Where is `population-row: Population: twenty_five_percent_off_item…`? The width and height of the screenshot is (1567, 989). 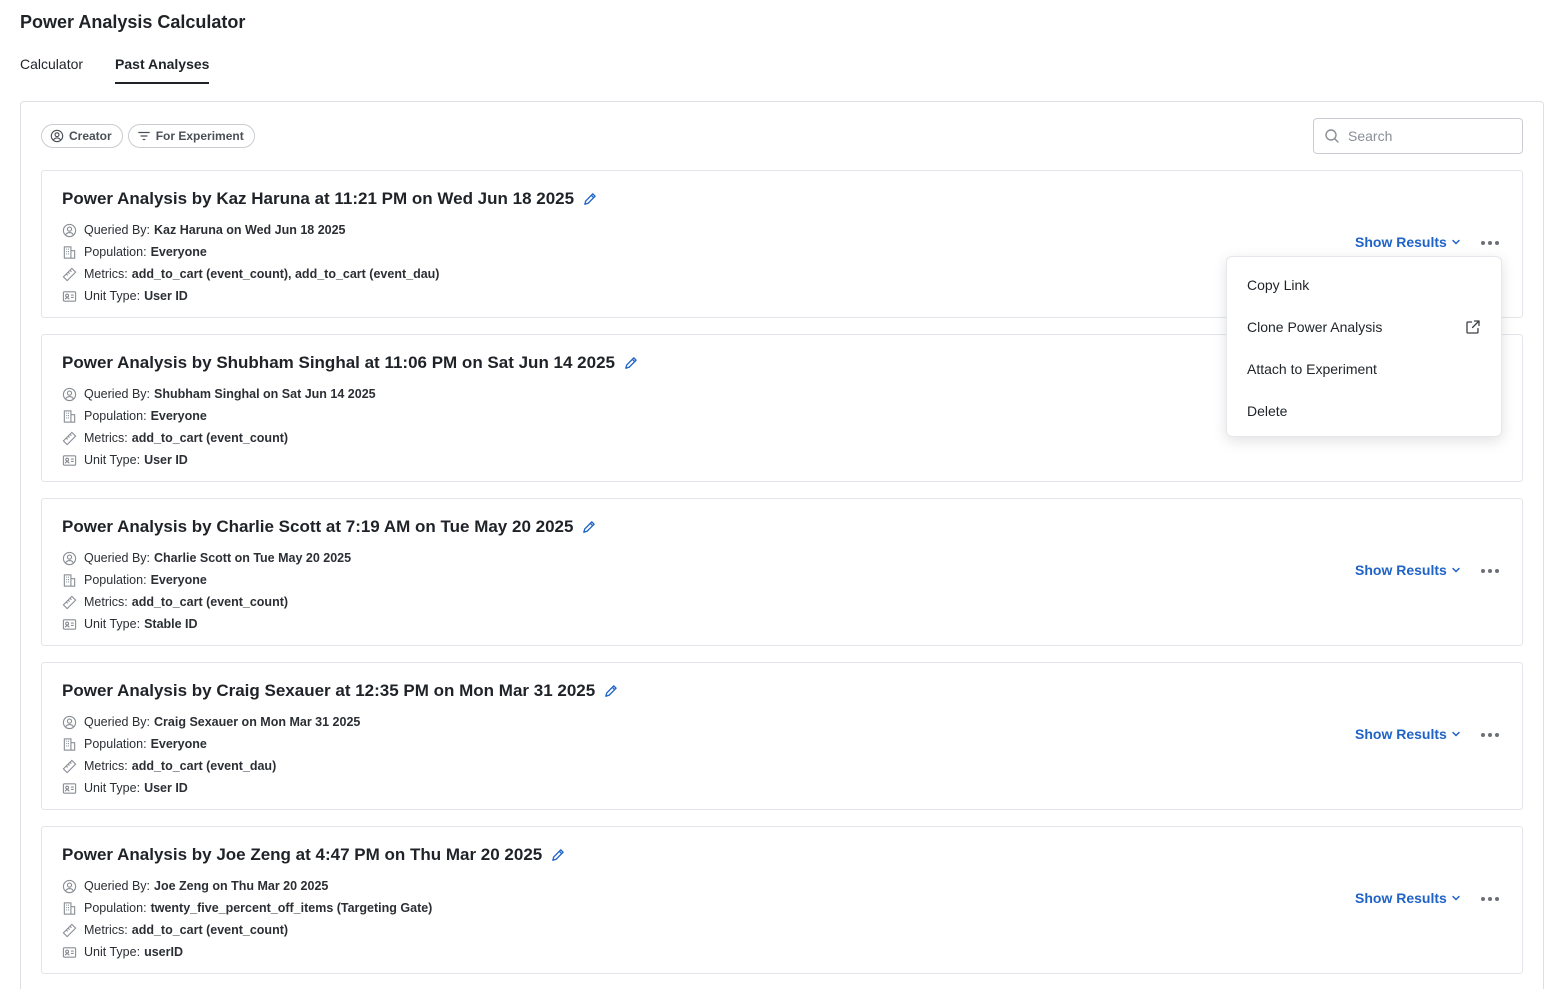 population-row: Population: twenty_five_percent_off_item… is located at coordinates (247, 908).